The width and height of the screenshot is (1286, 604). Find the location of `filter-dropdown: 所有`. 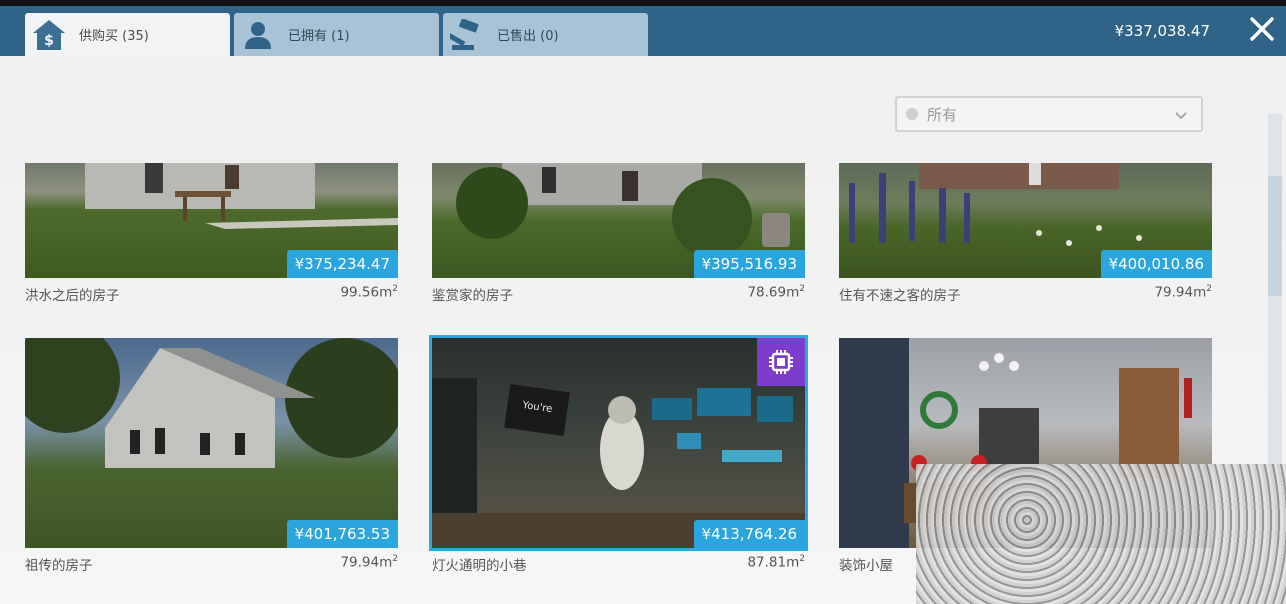

filter-dropdown: 所有 is located at coordinates (1049, 114).